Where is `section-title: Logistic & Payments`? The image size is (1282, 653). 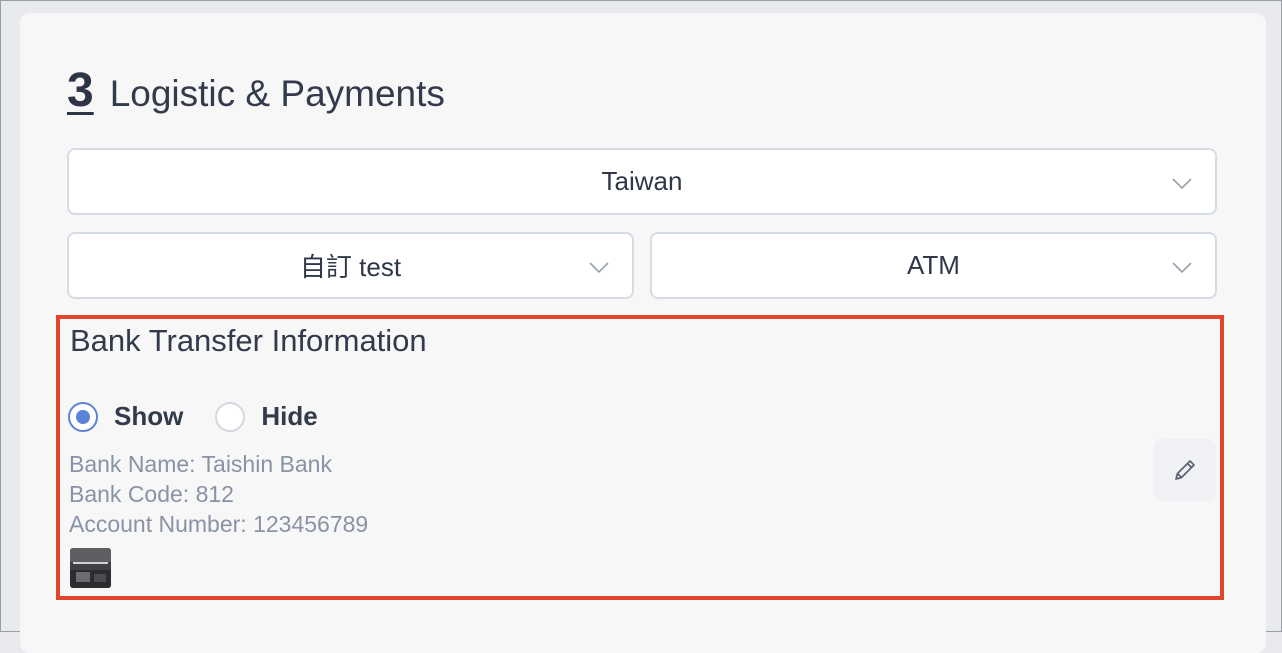
section-title: Logistic & Payments is located at coordinates (277, 93).